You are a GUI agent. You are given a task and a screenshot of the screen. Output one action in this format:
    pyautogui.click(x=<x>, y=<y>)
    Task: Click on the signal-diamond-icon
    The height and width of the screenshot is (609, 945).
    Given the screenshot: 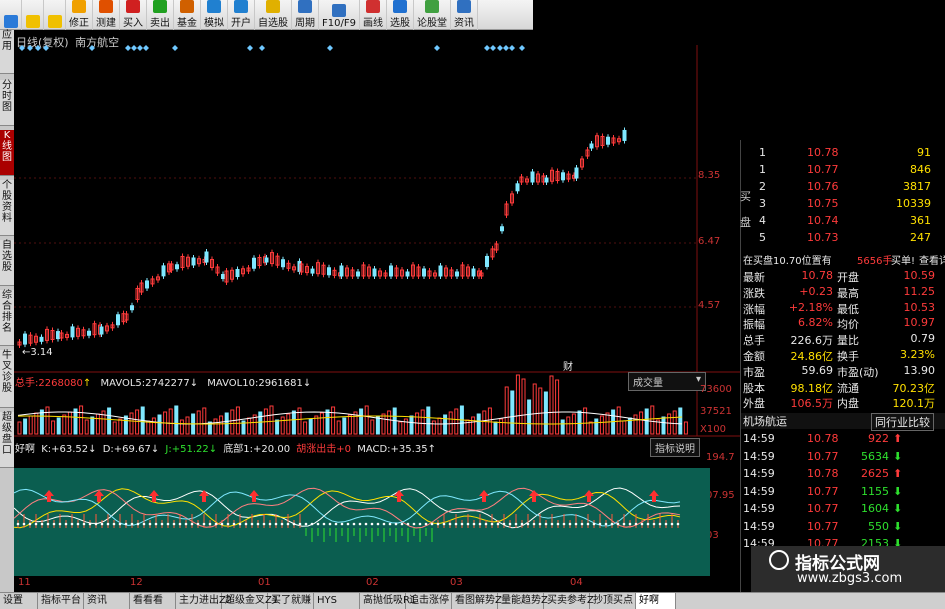 What is the action you would take?
    pyautogui.click(x=175, y=48)
    